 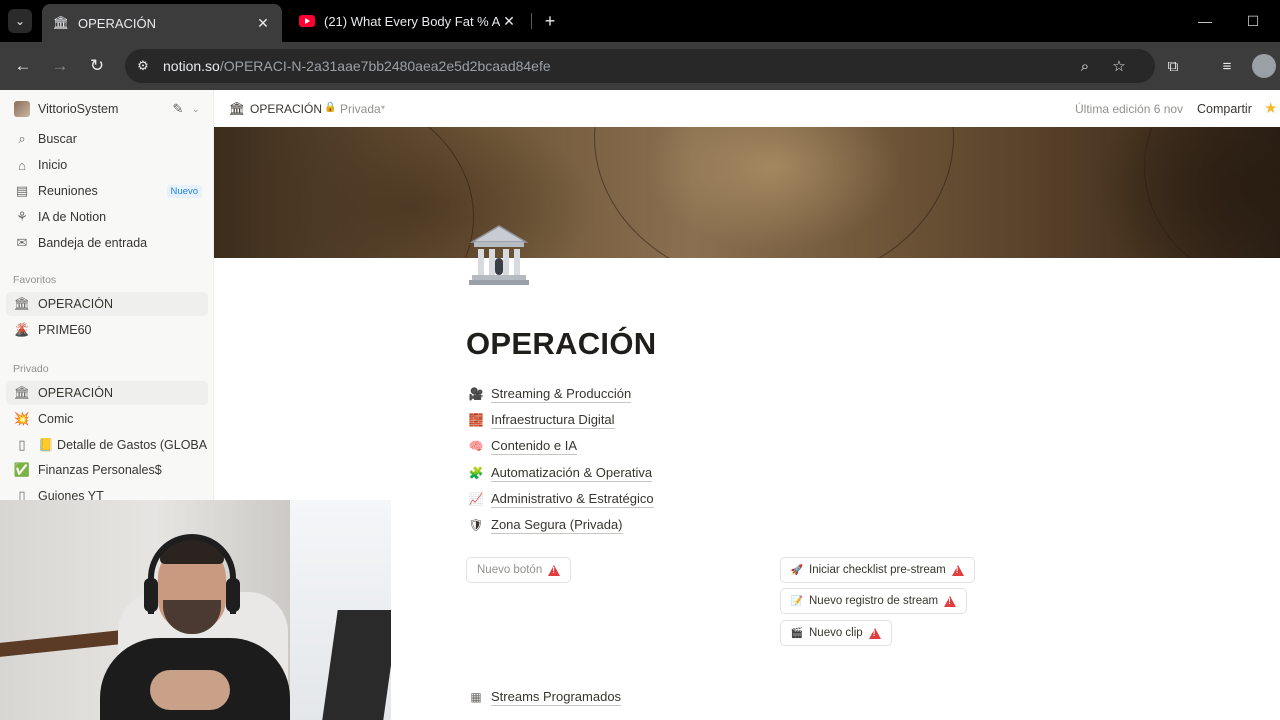 What do you see at coordinates (544, 697) in the screenshot?
I see `database-streams-programados: ▦ Streams Programados` at bounding box center [544, 697].